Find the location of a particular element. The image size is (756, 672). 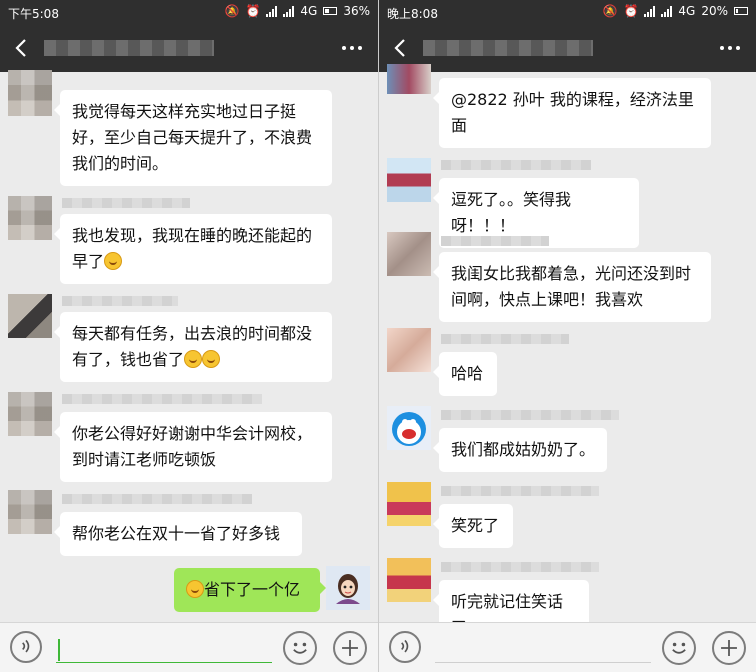

status-bar: 晚上8:08 🔕 ⏰ 4G 20% is located at coordinates (567, 12).